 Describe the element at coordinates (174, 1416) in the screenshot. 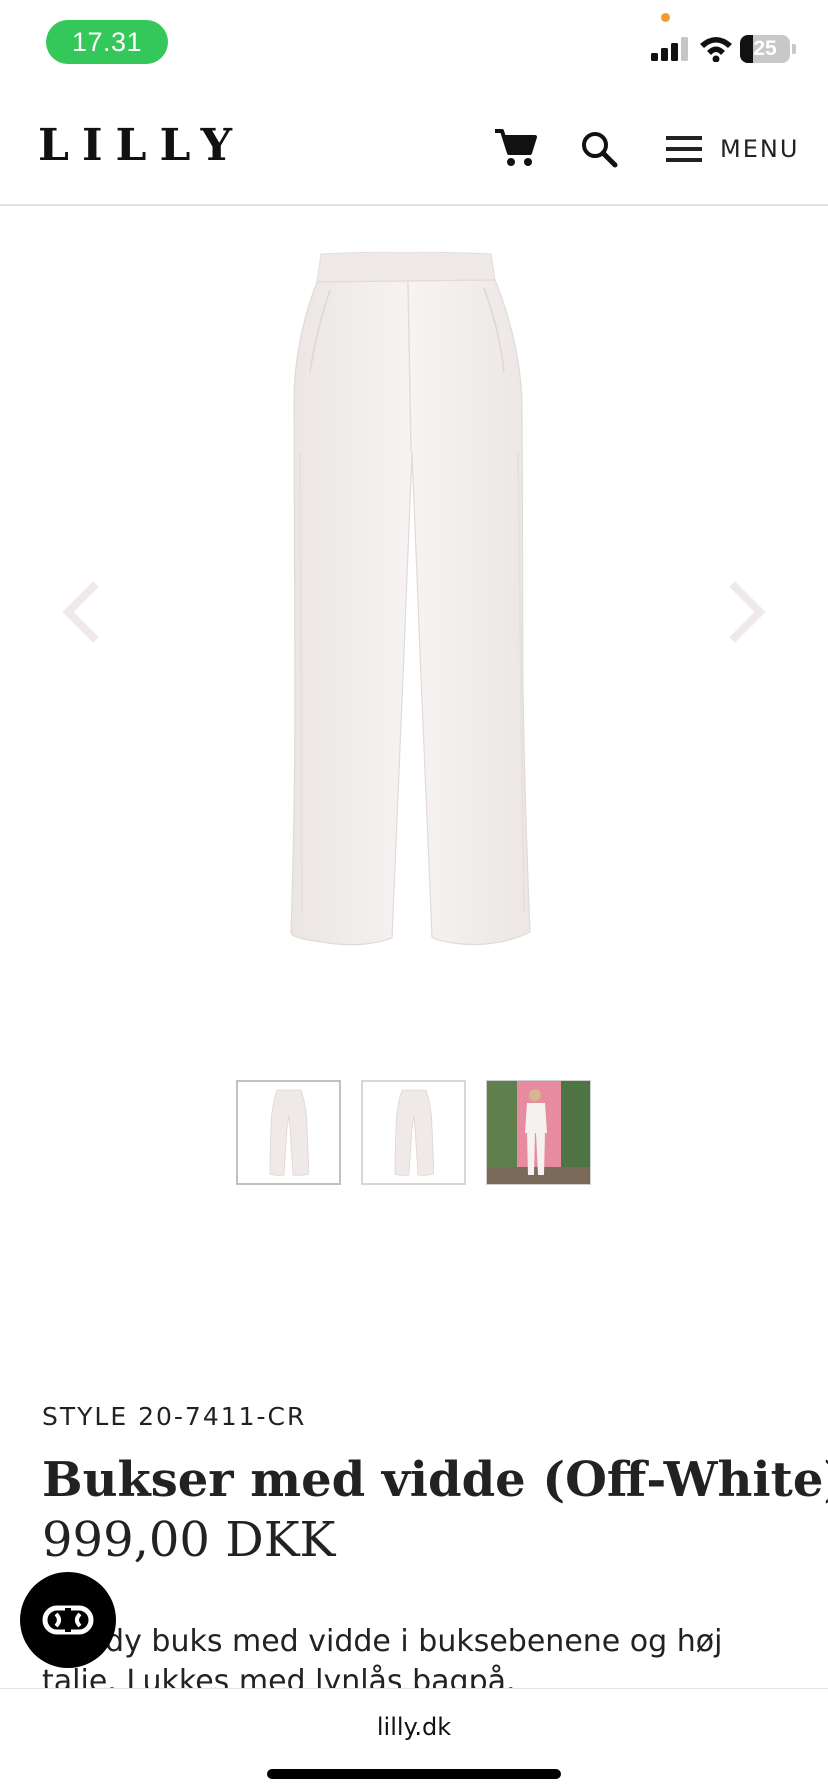

I see `product-style-code: STYLE 20-7411-CR` at that location.